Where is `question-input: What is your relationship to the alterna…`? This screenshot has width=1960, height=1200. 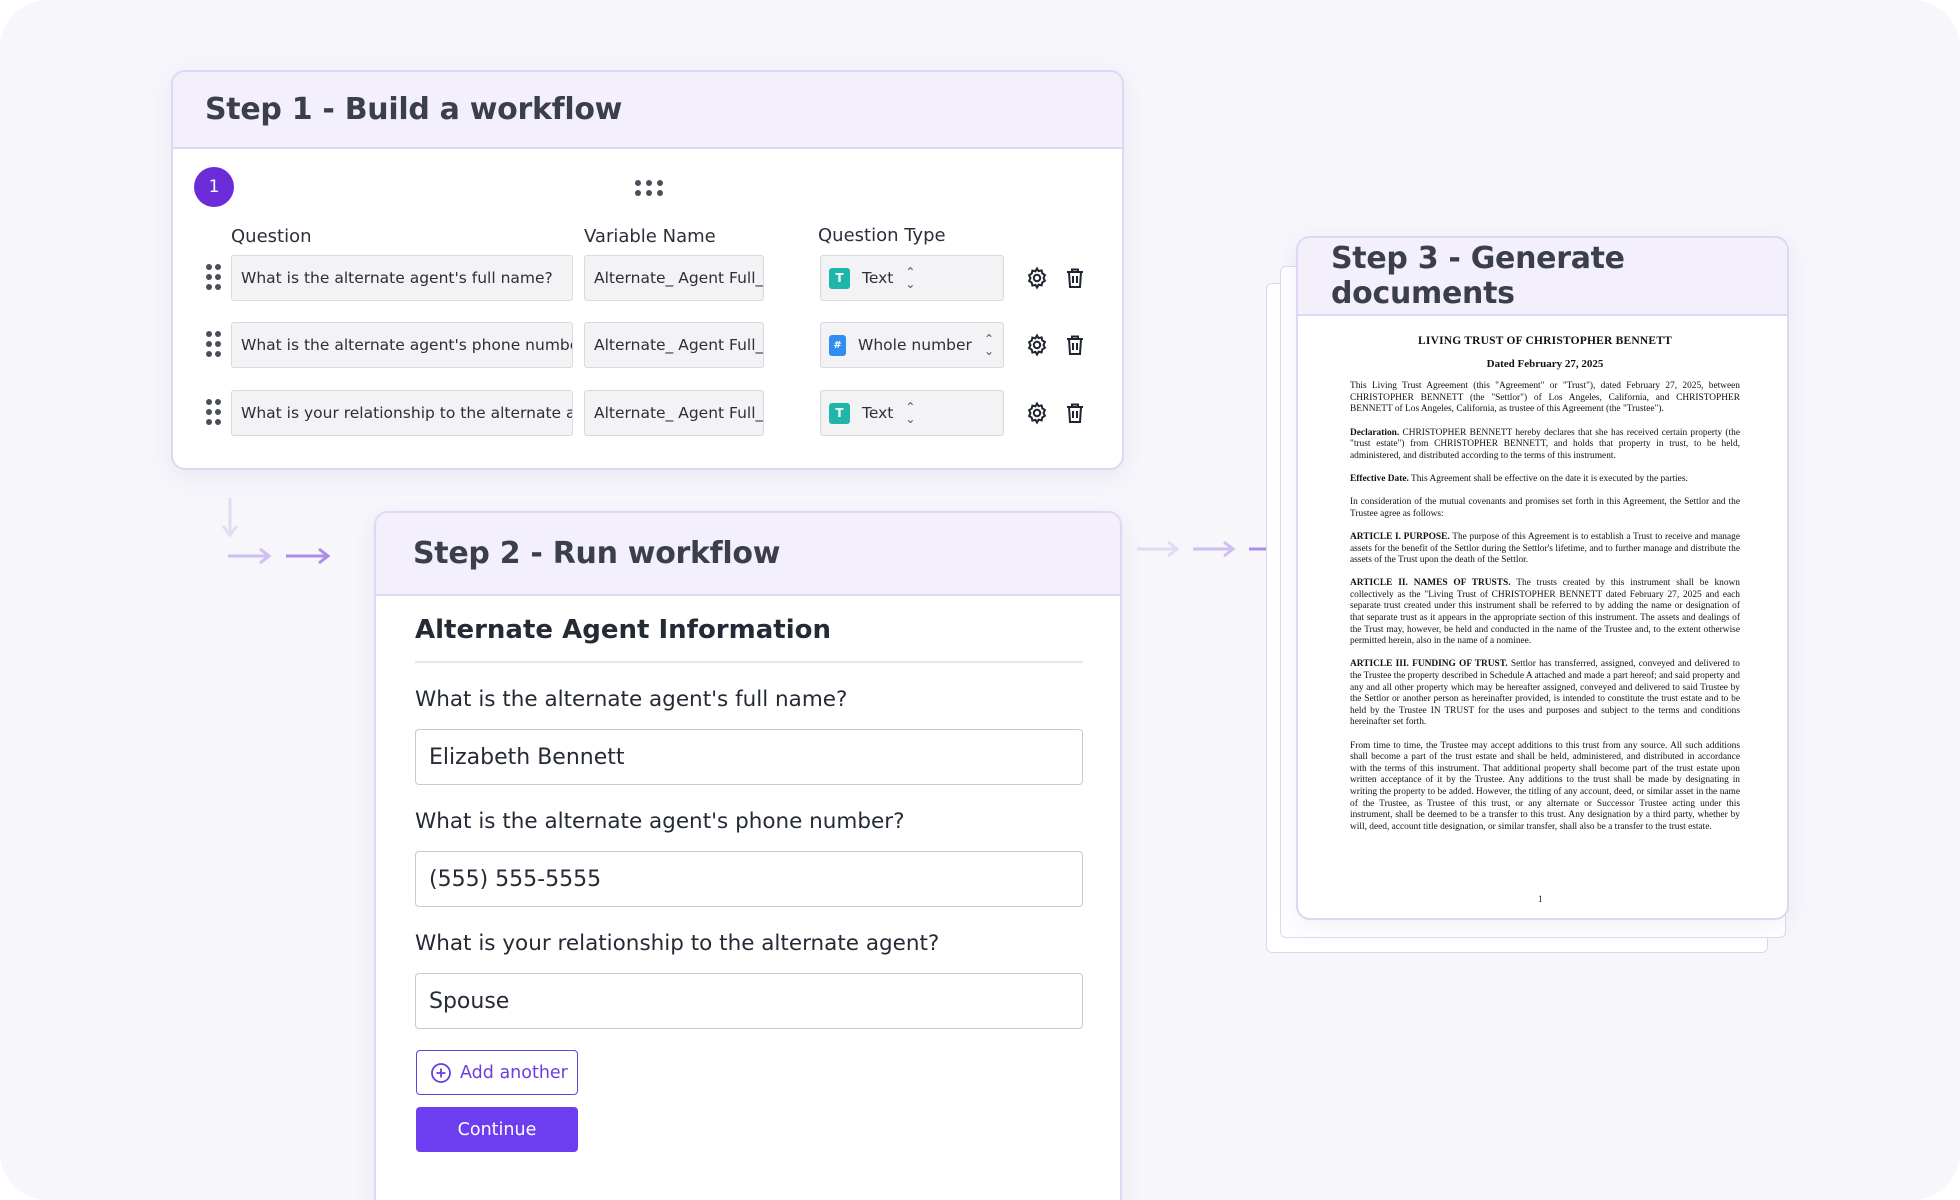
question-input: What is your relationship to the alterna… is located at coordinates (402, 413).